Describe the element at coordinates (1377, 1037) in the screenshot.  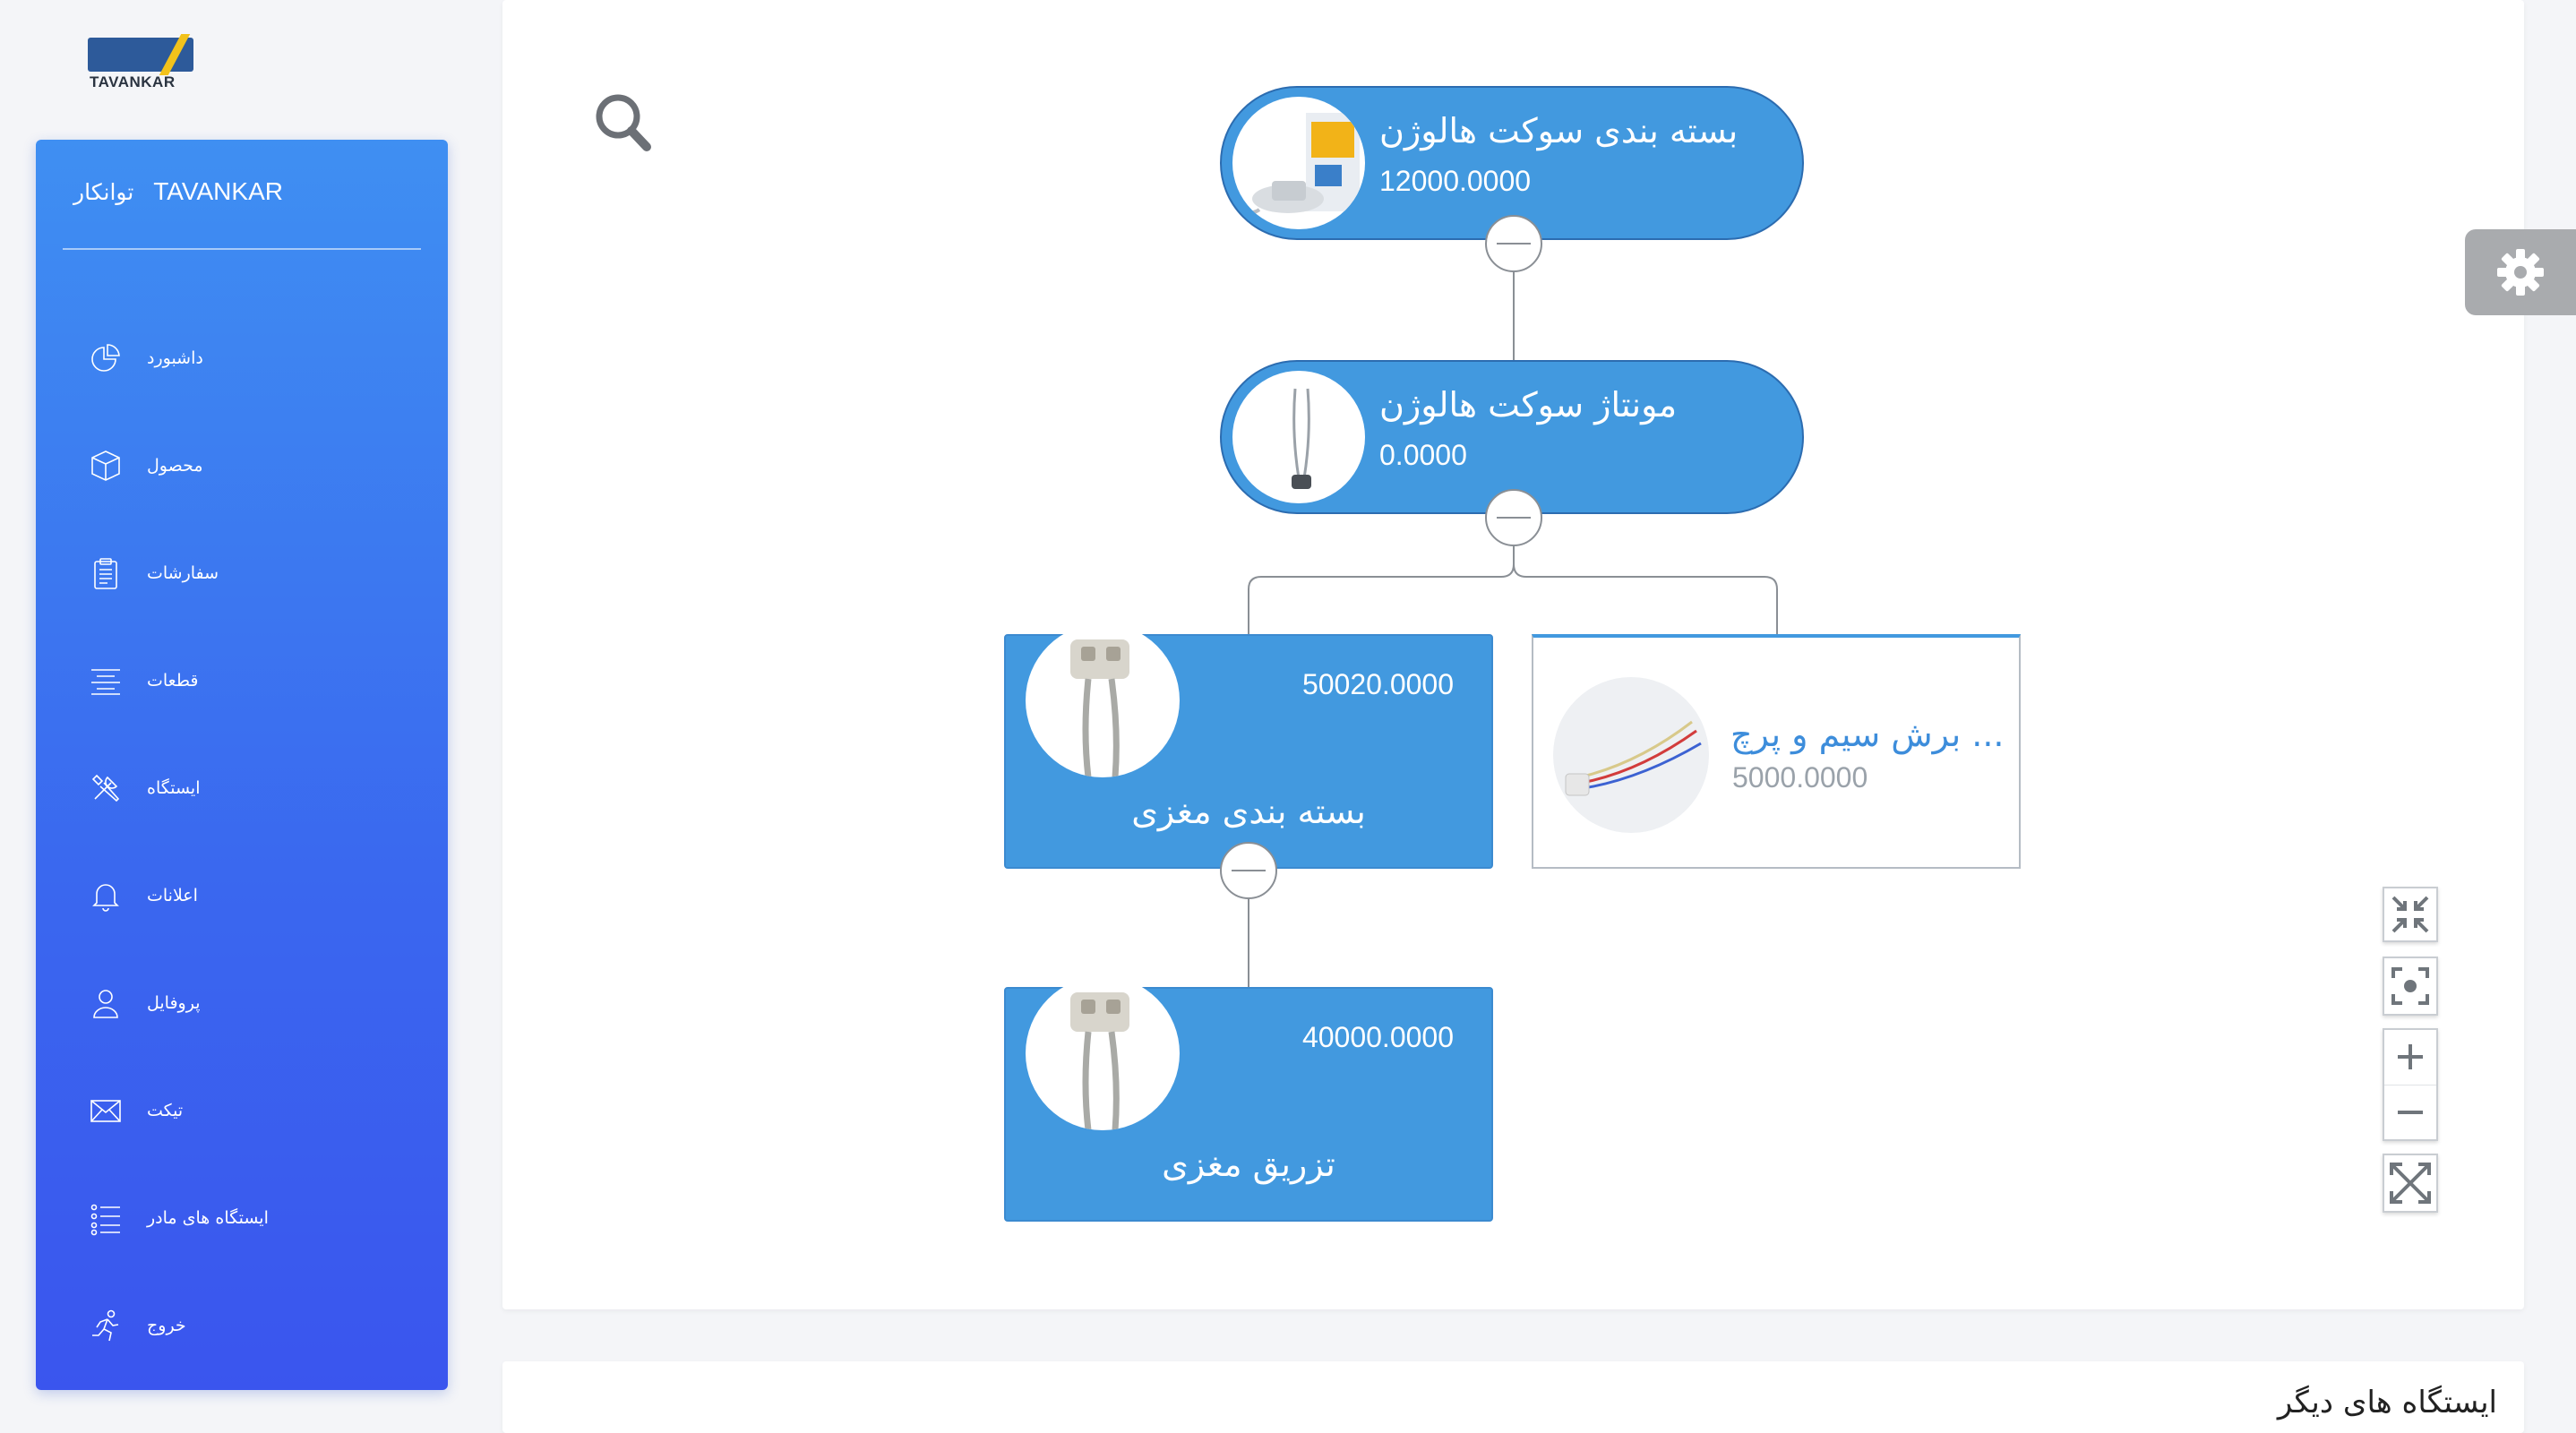
I see `node-value: 40000.0000` at that location.